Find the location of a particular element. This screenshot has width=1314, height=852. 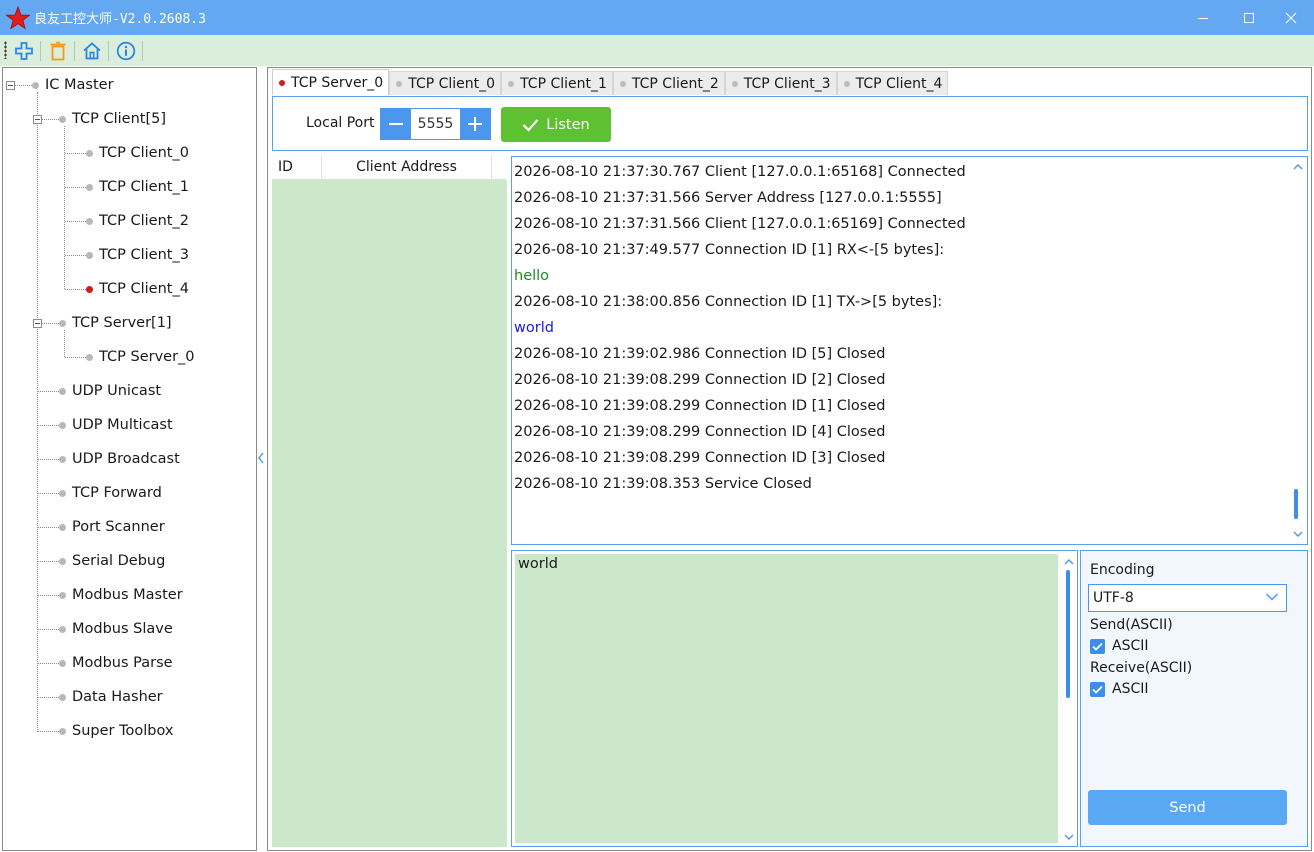

tree-node-tcp-client-3: TCP Client_3 is located at coordinates (137, 255).